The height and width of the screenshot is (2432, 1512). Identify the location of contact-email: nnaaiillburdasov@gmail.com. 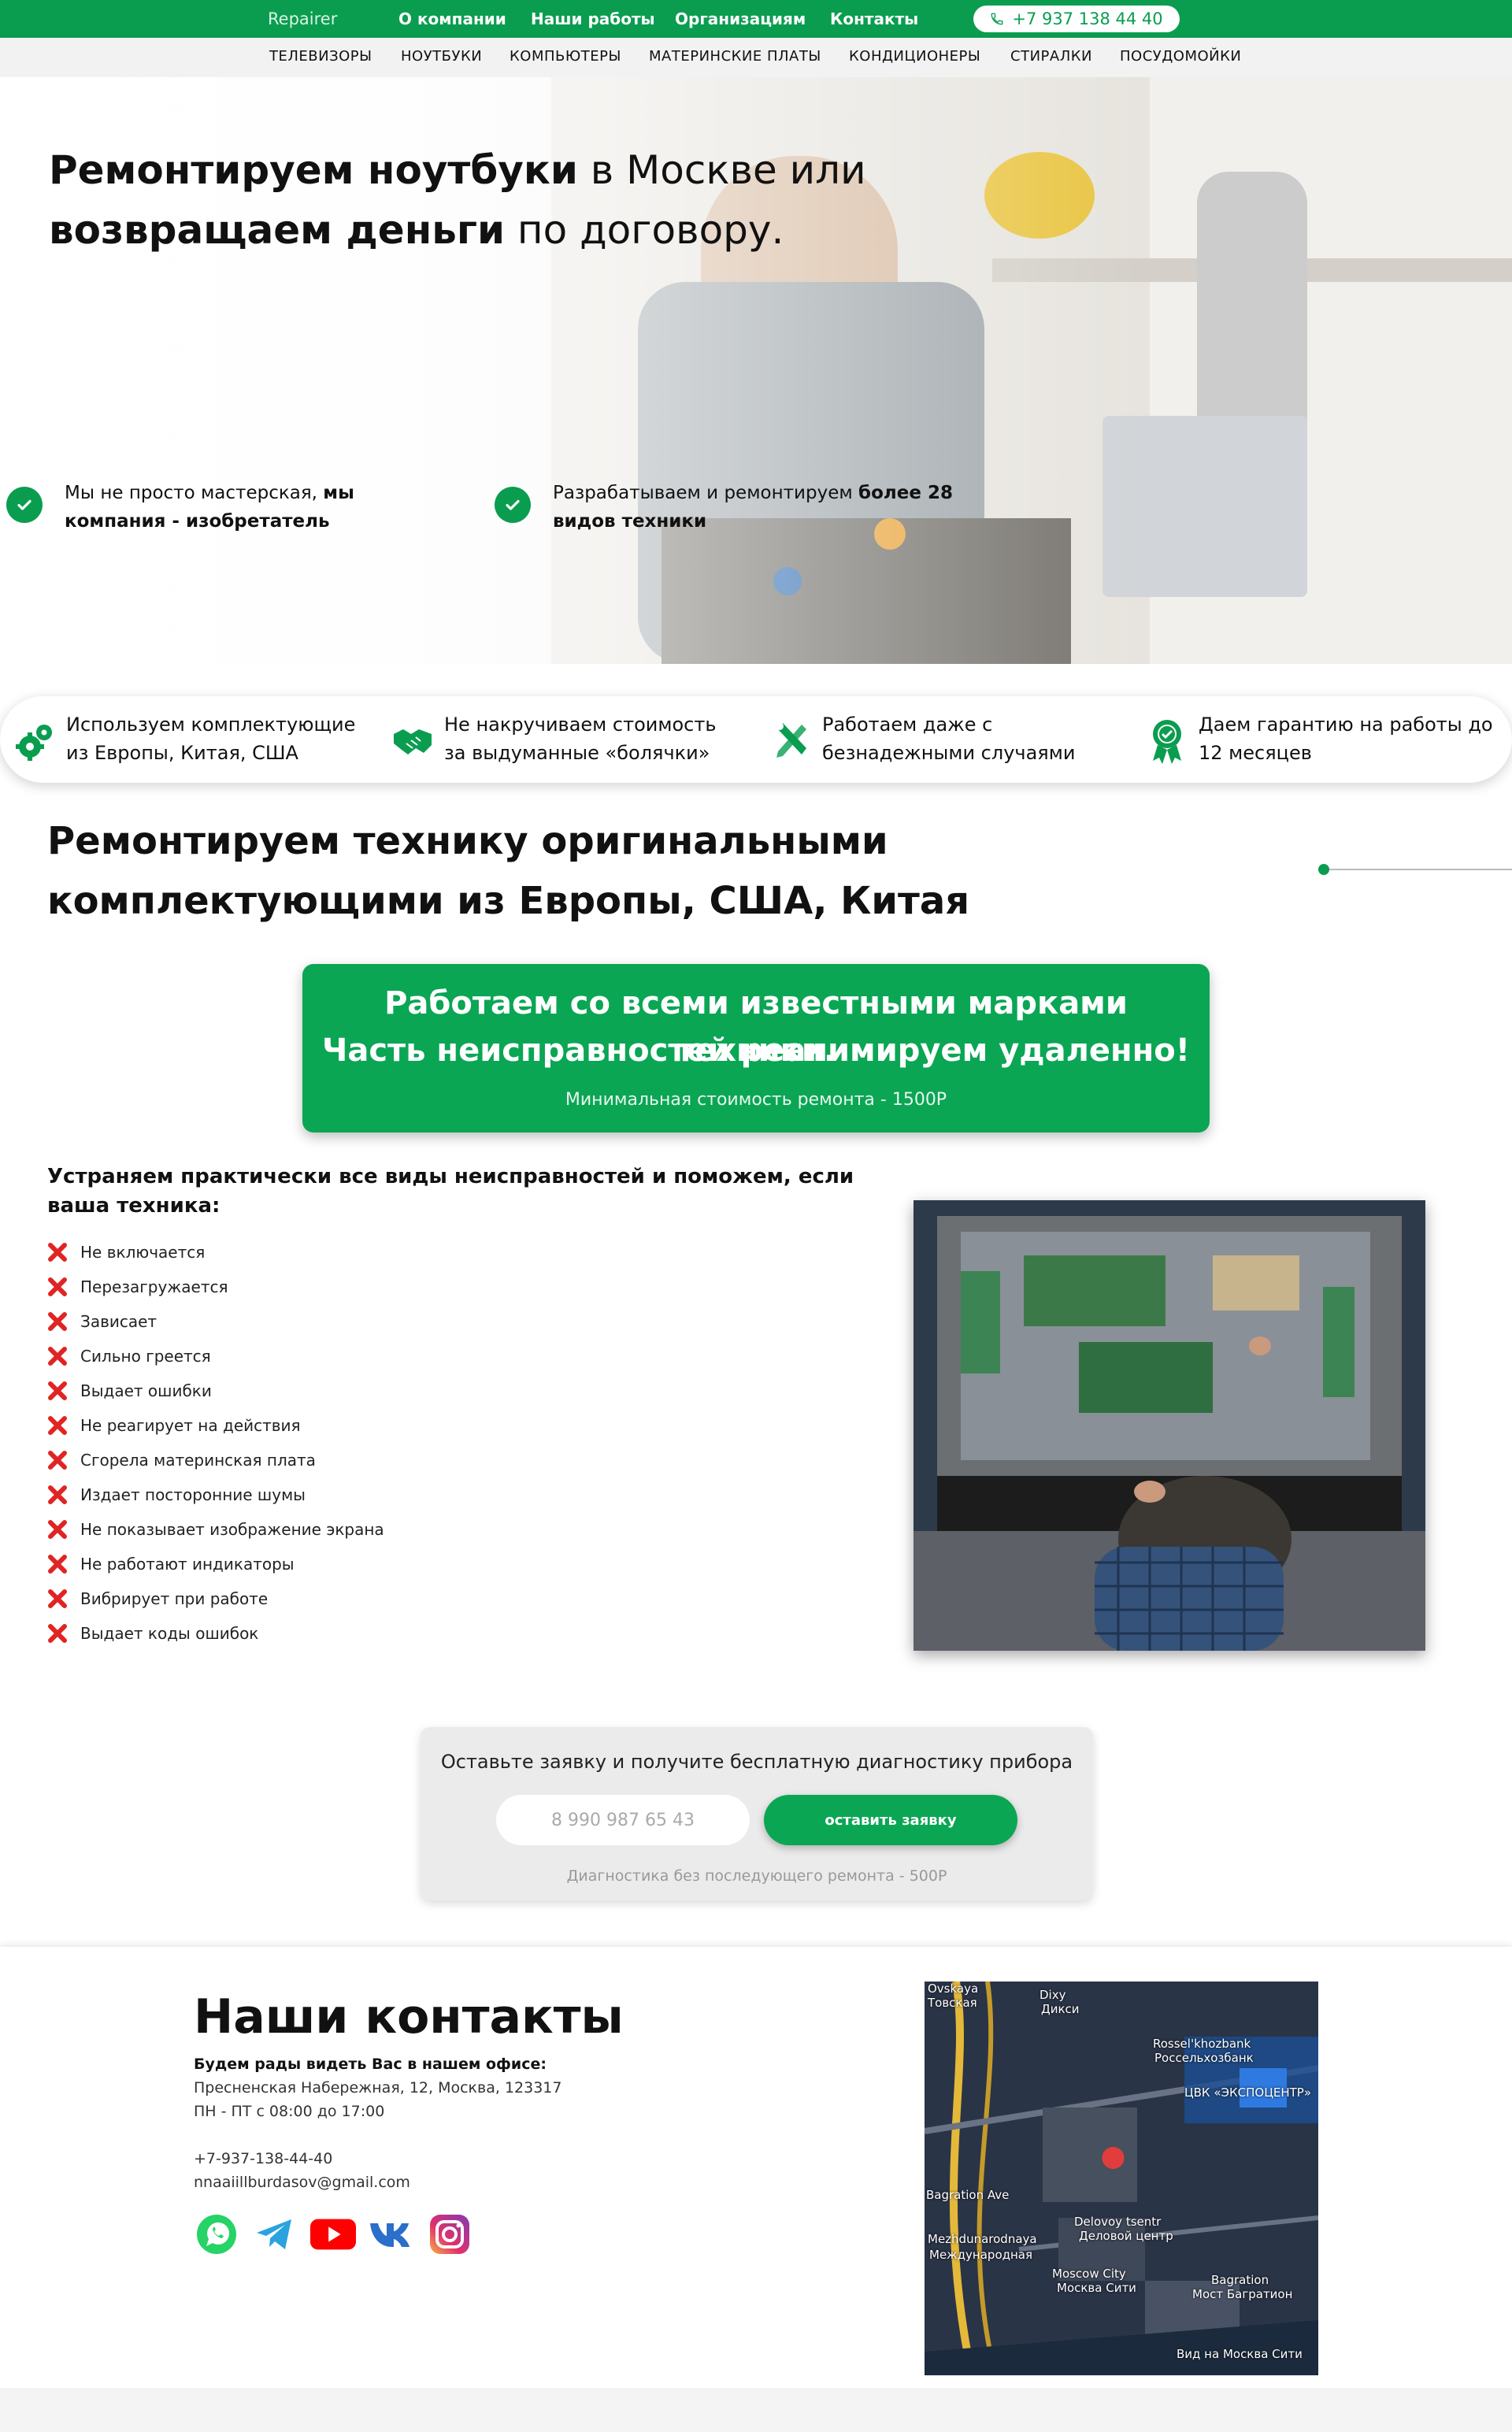
(302, 2182).